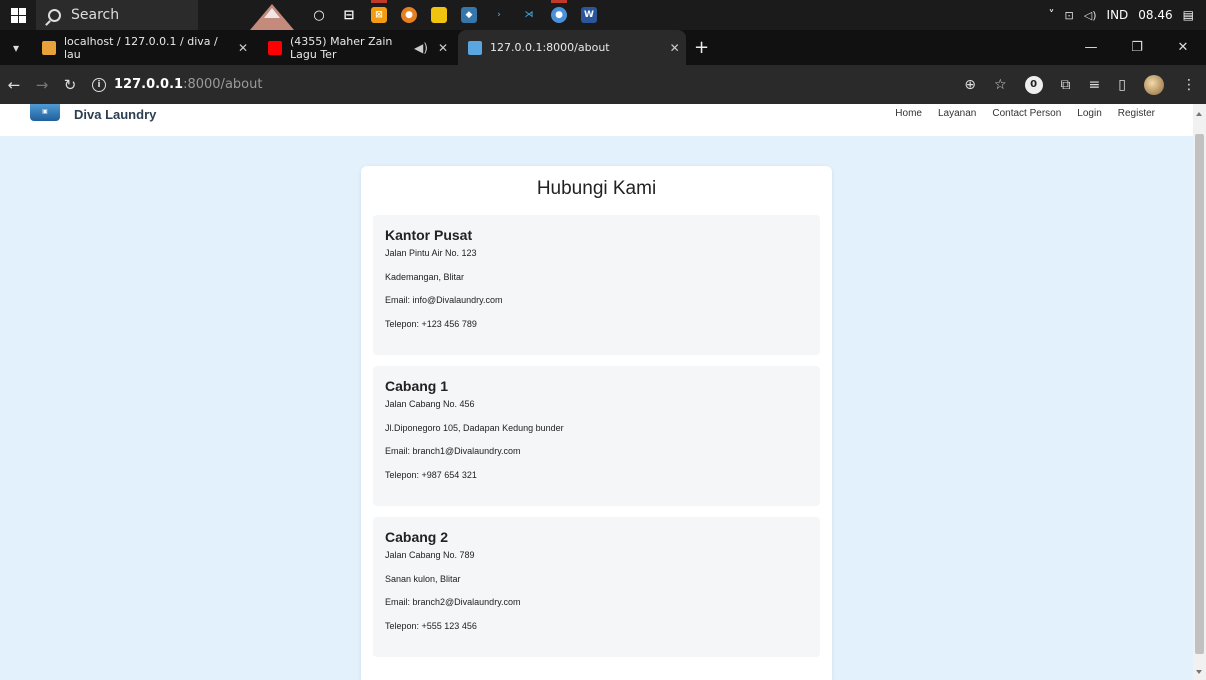 Image resolution: width=1206 pixels, height=680 pixels. What do you see at coordinates (431, 625) in the screenshot?
I see `office-phone: Telepon: +555 123 456` at bounding box center [431, 625].